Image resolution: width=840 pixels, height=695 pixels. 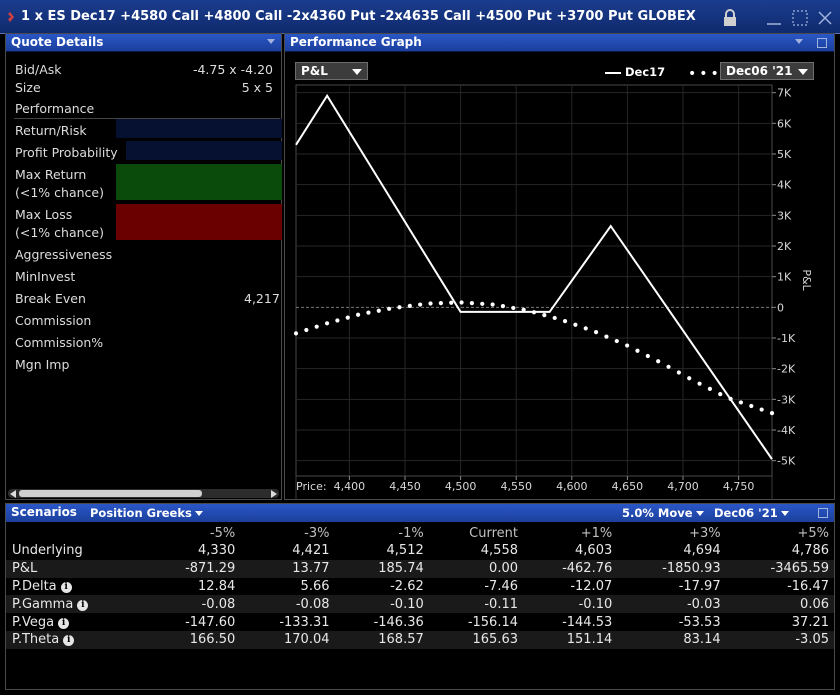 What do you see at coordinates (501, 586) in the screenshot?
I see `table-cell: -7.46` at bounding box center [501, 586].